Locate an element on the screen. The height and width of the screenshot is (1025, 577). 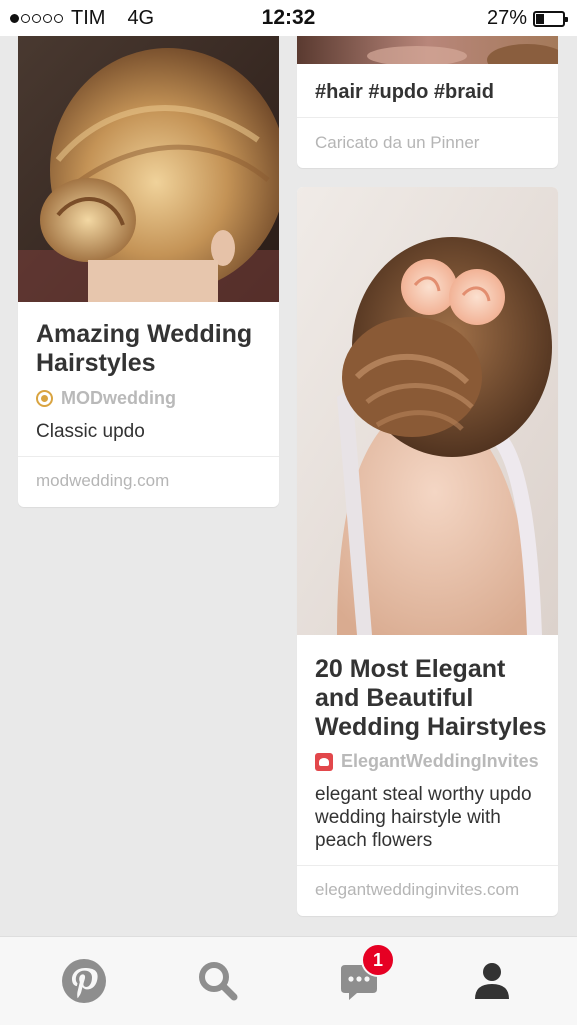
battery-percent: 27% is located at coordinates (506, 18).